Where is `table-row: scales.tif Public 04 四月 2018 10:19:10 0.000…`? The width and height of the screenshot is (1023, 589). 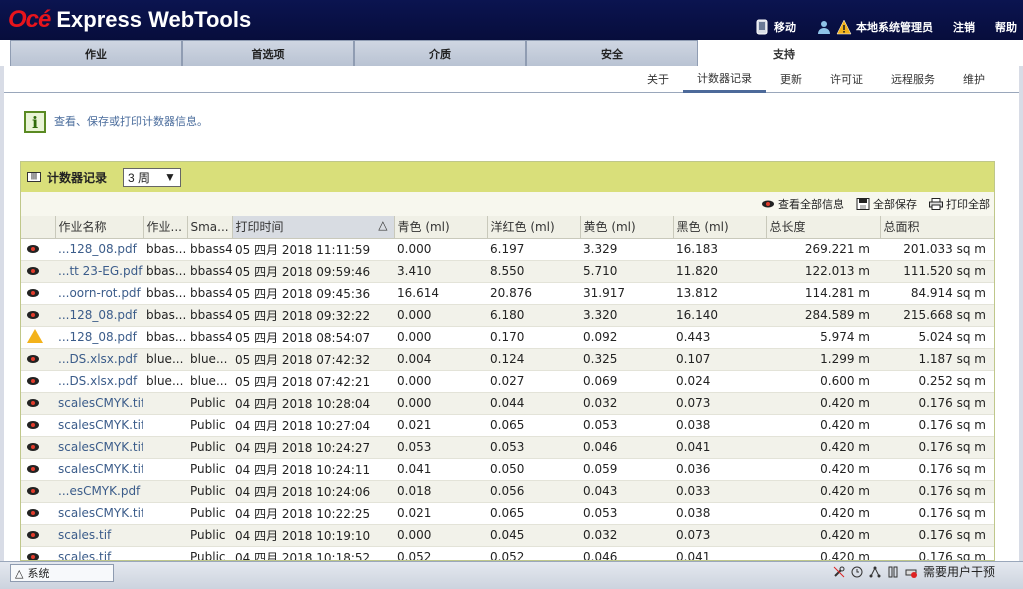 table-row: scales.tif Public 04 四月 2018 10:19:10 0.000… is located at coordinates (507, 535).